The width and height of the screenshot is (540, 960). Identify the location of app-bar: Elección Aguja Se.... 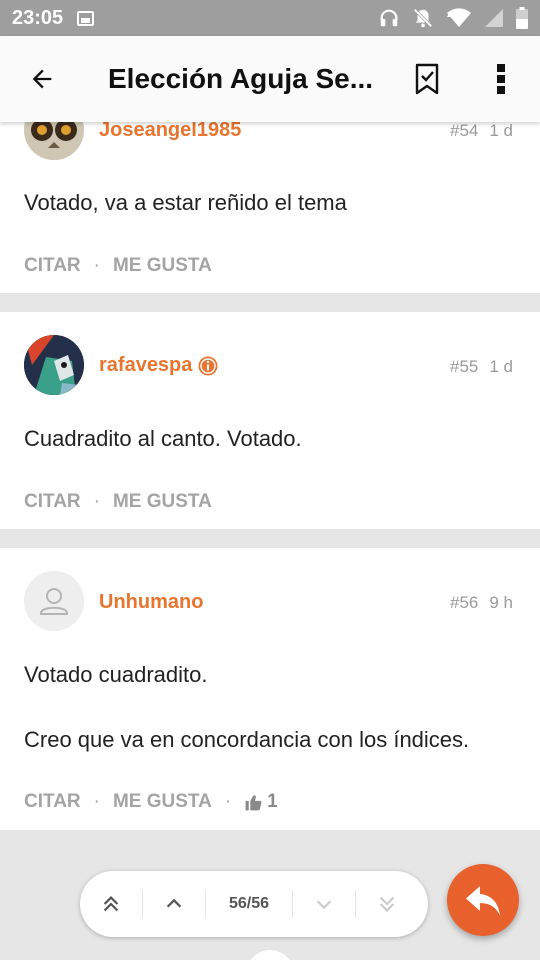
(270, 79).